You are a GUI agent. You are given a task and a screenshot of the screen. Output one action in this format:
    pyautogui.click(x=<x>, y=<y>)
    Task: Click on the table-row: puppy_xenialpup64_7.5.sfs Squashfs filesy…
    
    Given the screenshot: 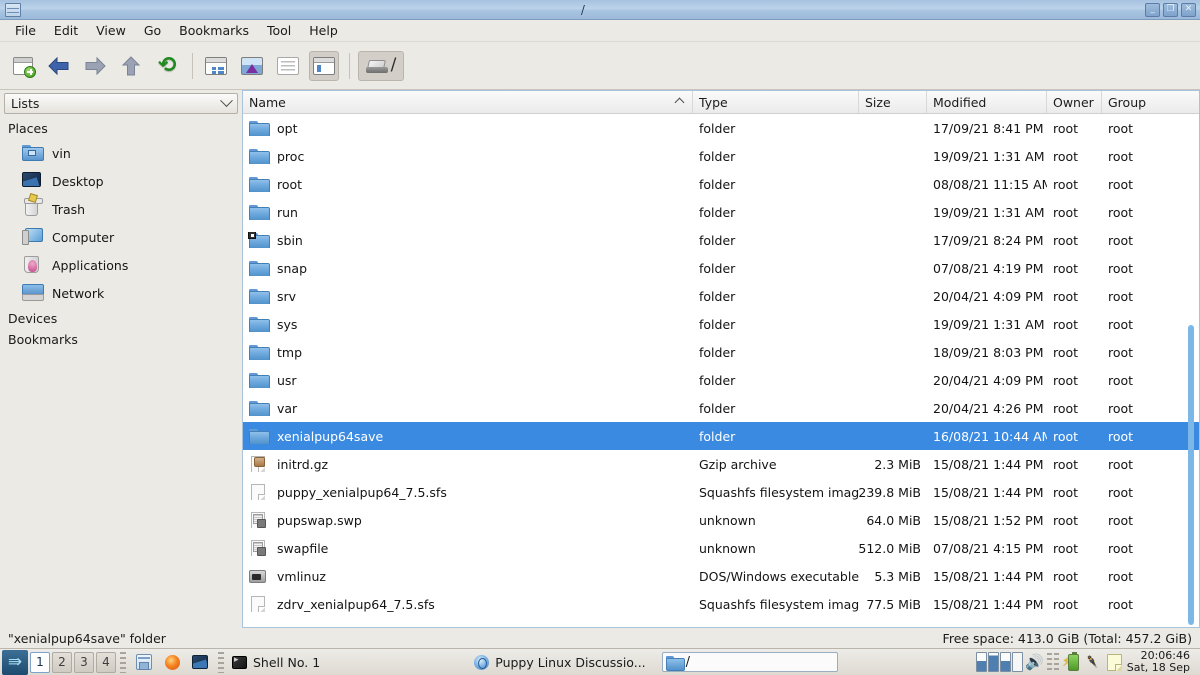 What is the action you would take?
    pyautogui.click(x=721, y=492)
    